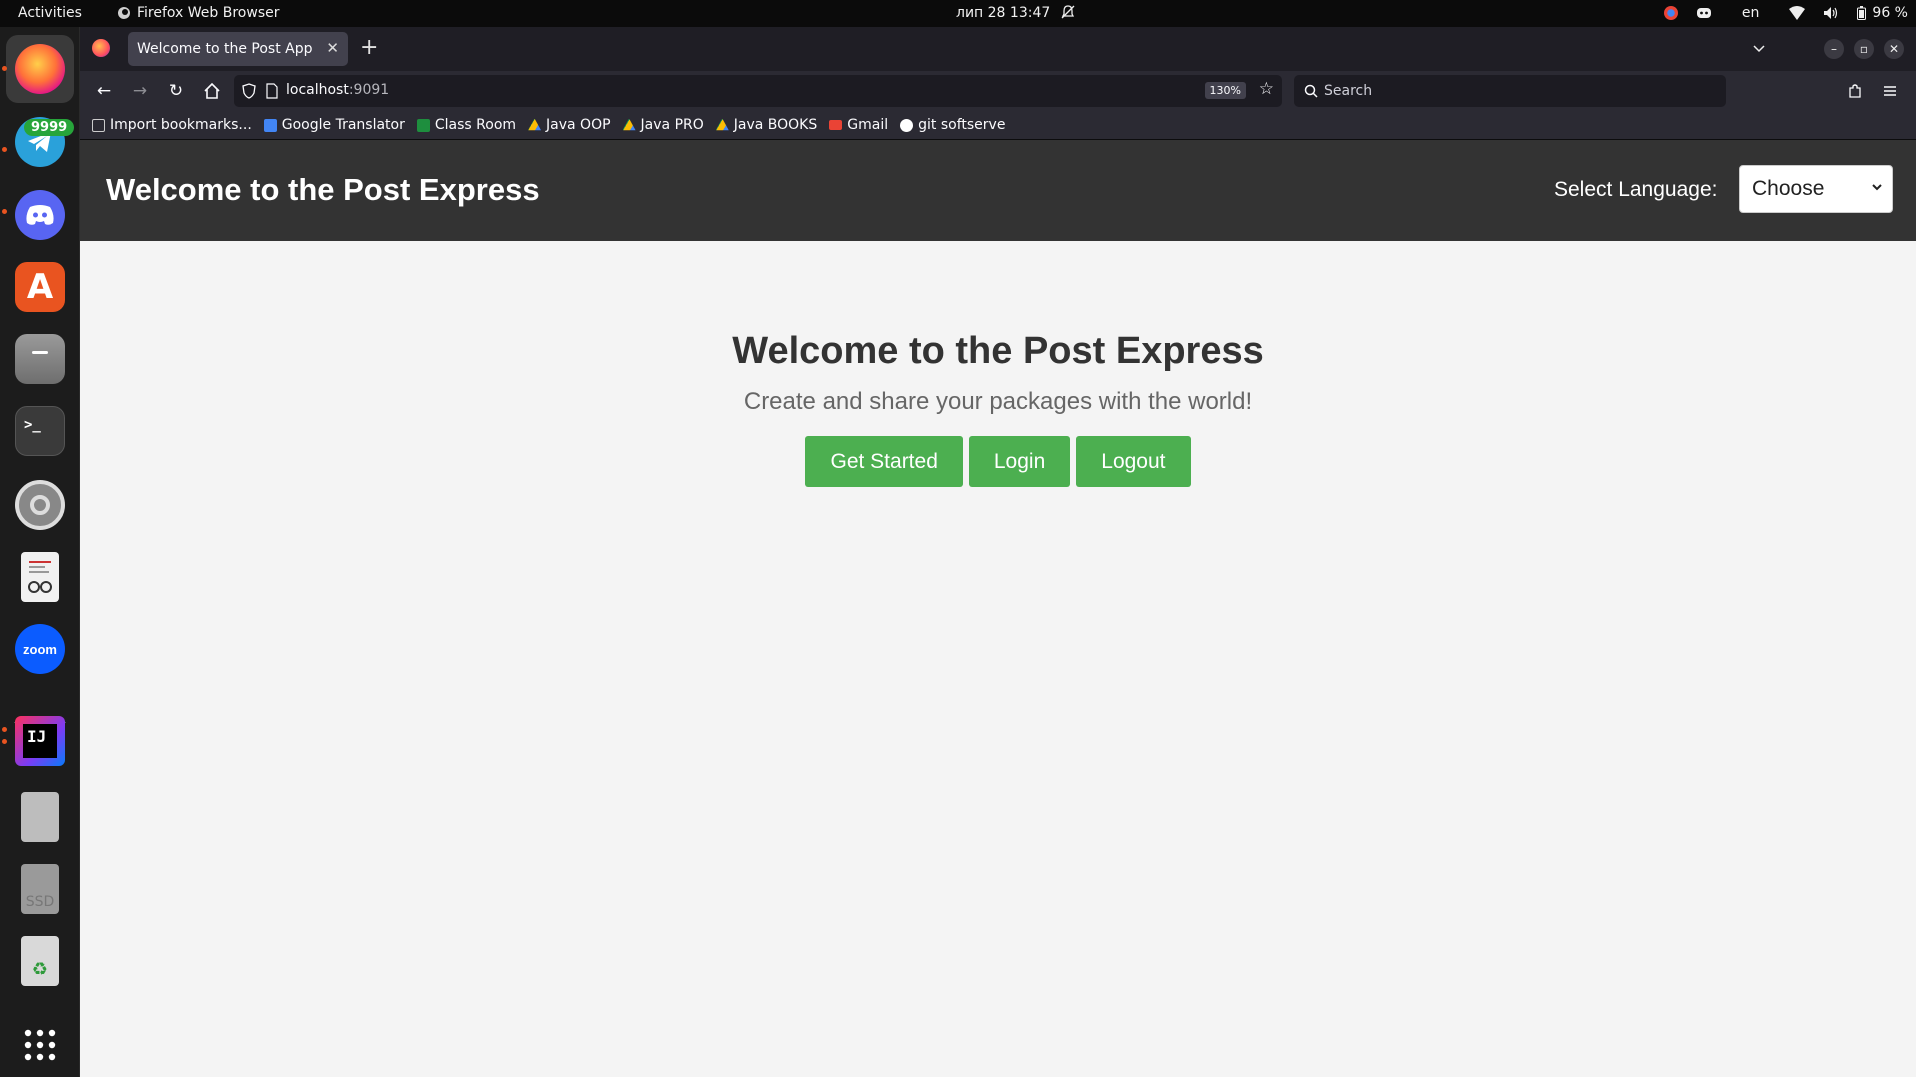 This screenshot has width=1916, height=1077. I want to click on system-tray: en 96 %, so click(1785, 13).